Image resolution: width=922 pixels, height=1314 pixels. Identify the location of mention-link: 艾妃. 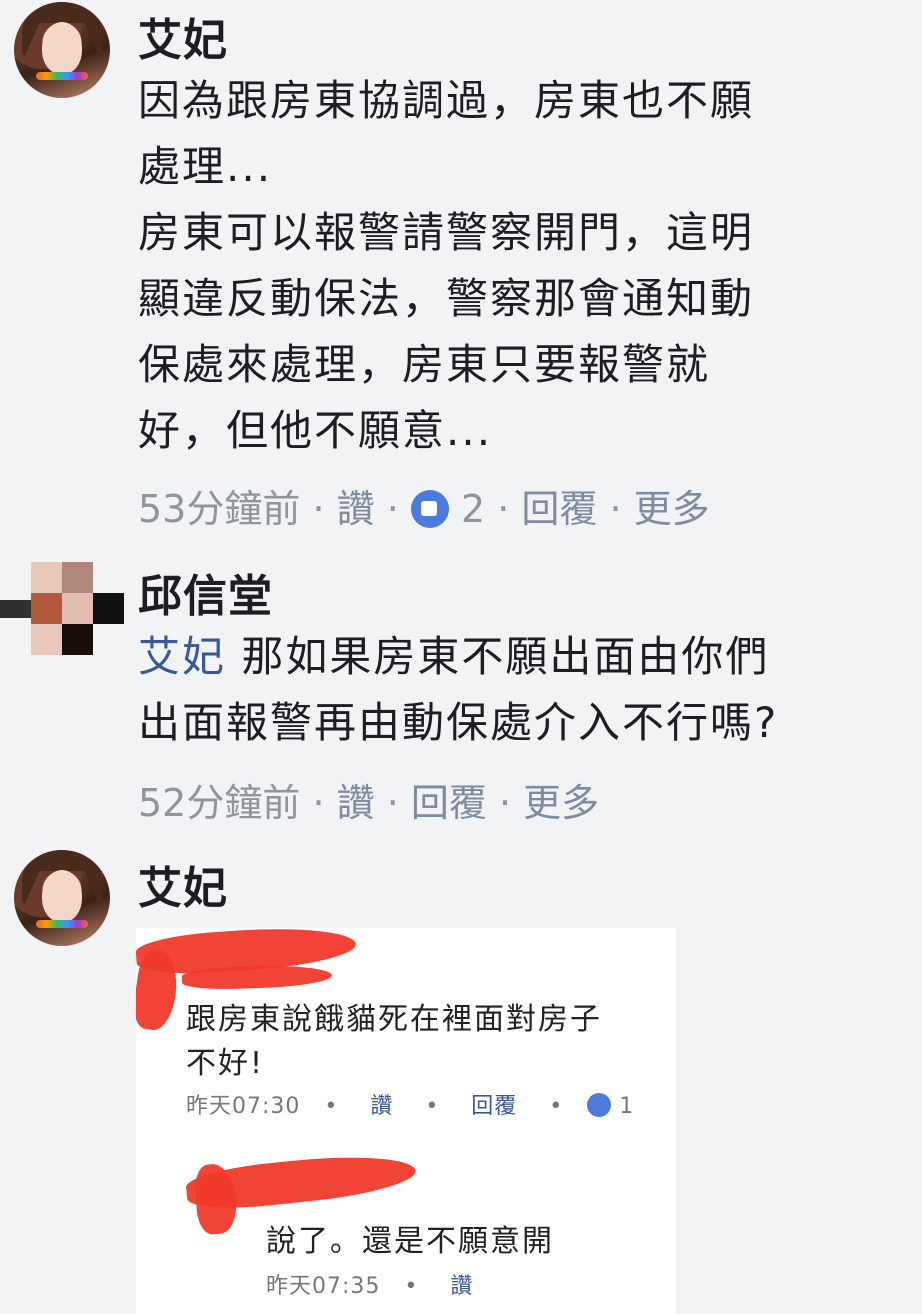
(182, 656).